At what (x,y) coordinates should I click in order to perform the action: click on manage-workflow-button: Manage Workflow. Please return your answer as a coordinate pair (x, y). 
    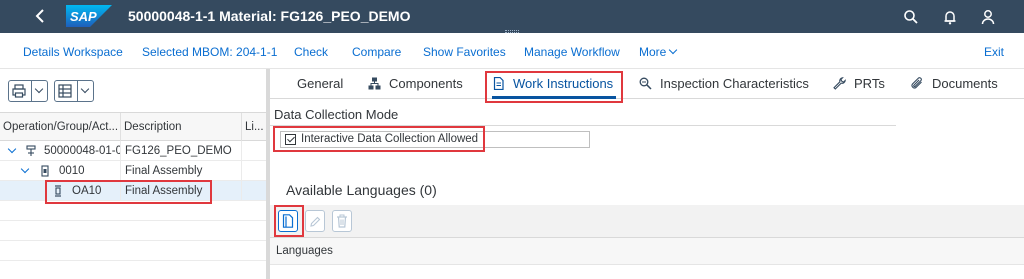
    Looking at the image, I should click on (572, 52).